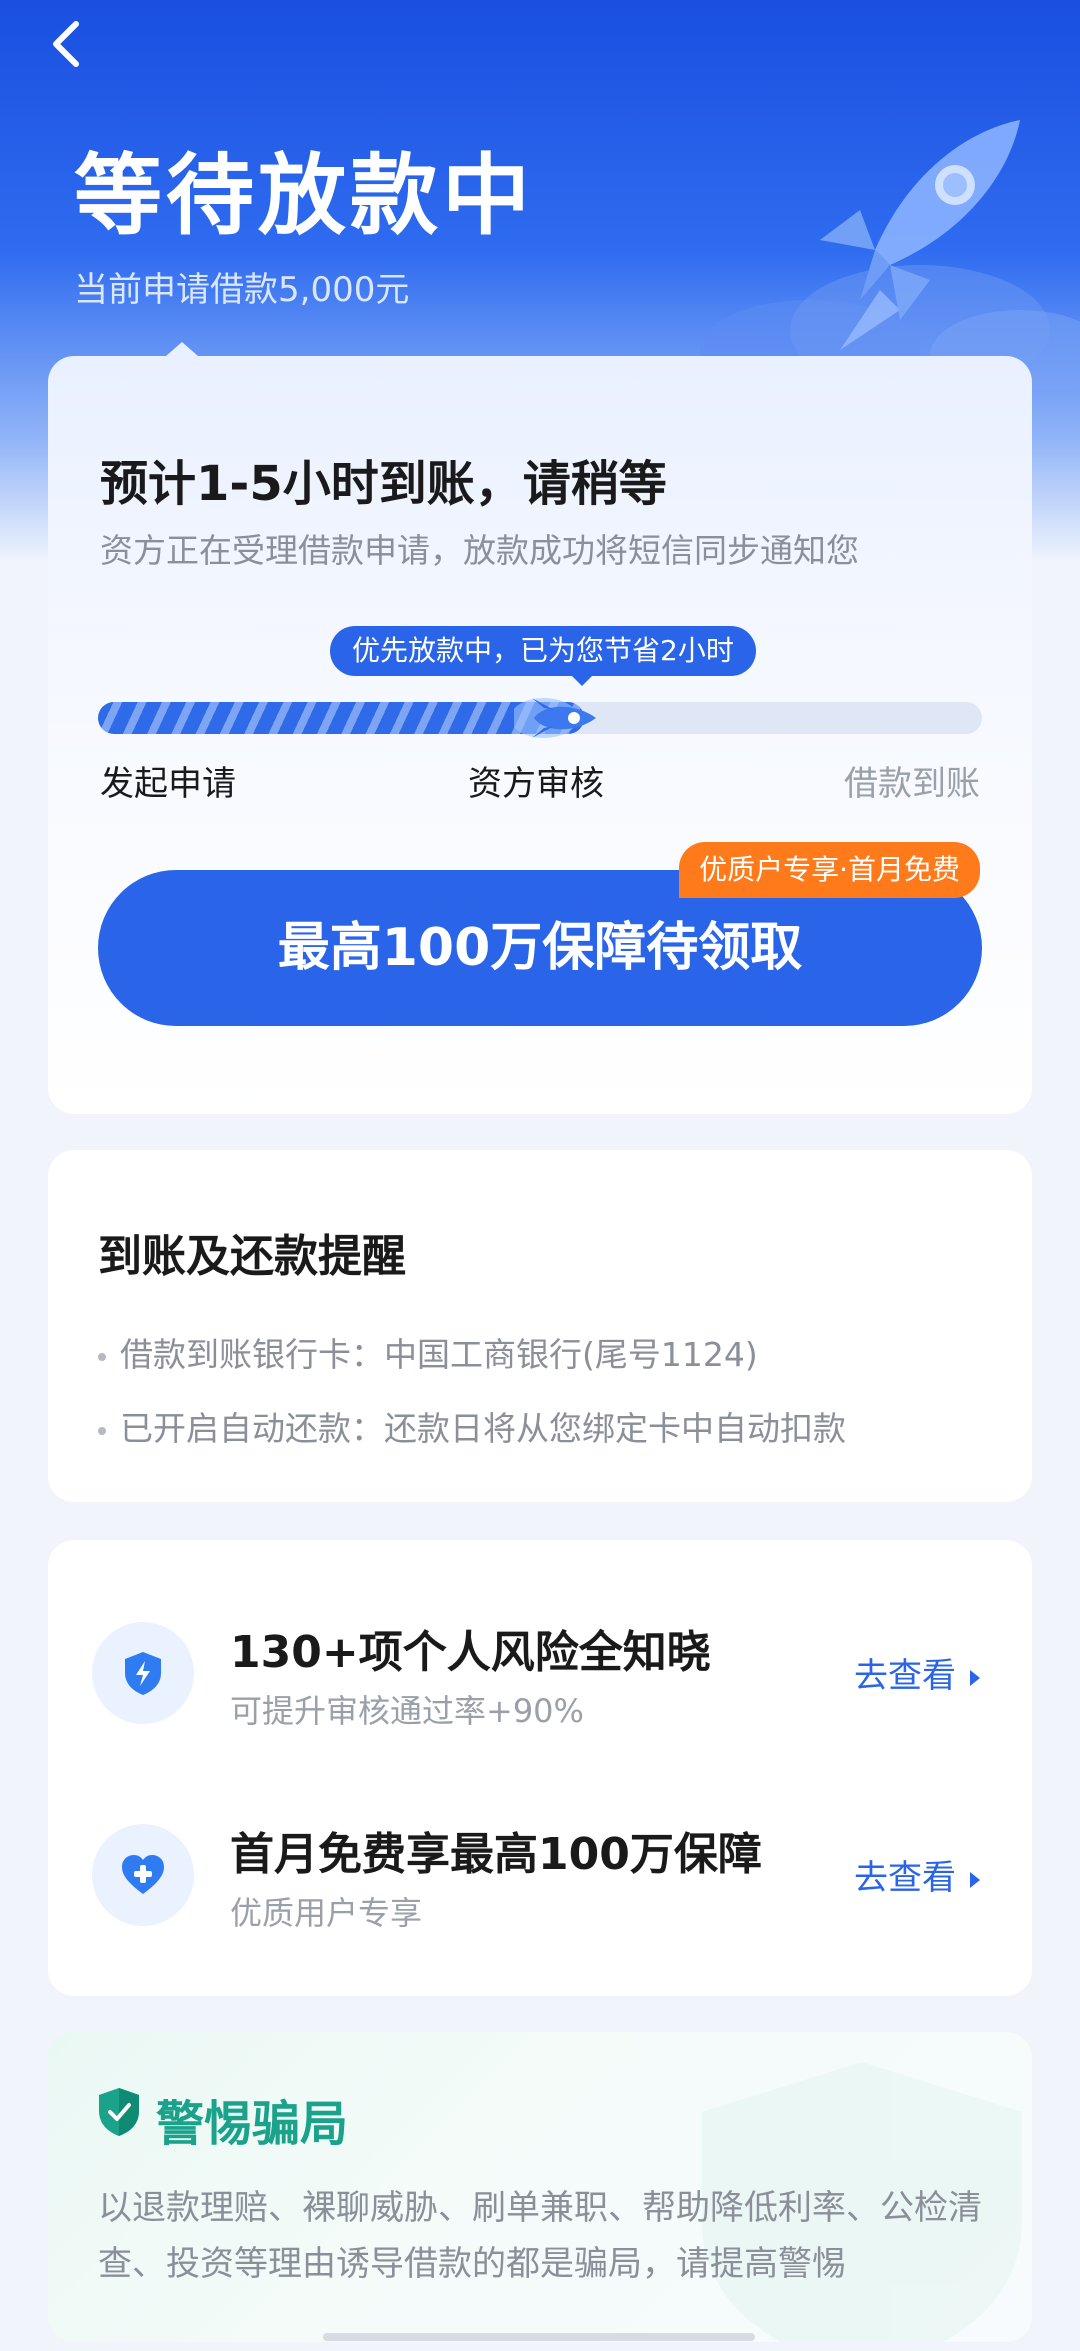 This screenshot has height=2351, width=1080. I want to click on service-row-protection: 首月免费享最高100万保障 优质用户专享 去查看, so click(540, 1873).